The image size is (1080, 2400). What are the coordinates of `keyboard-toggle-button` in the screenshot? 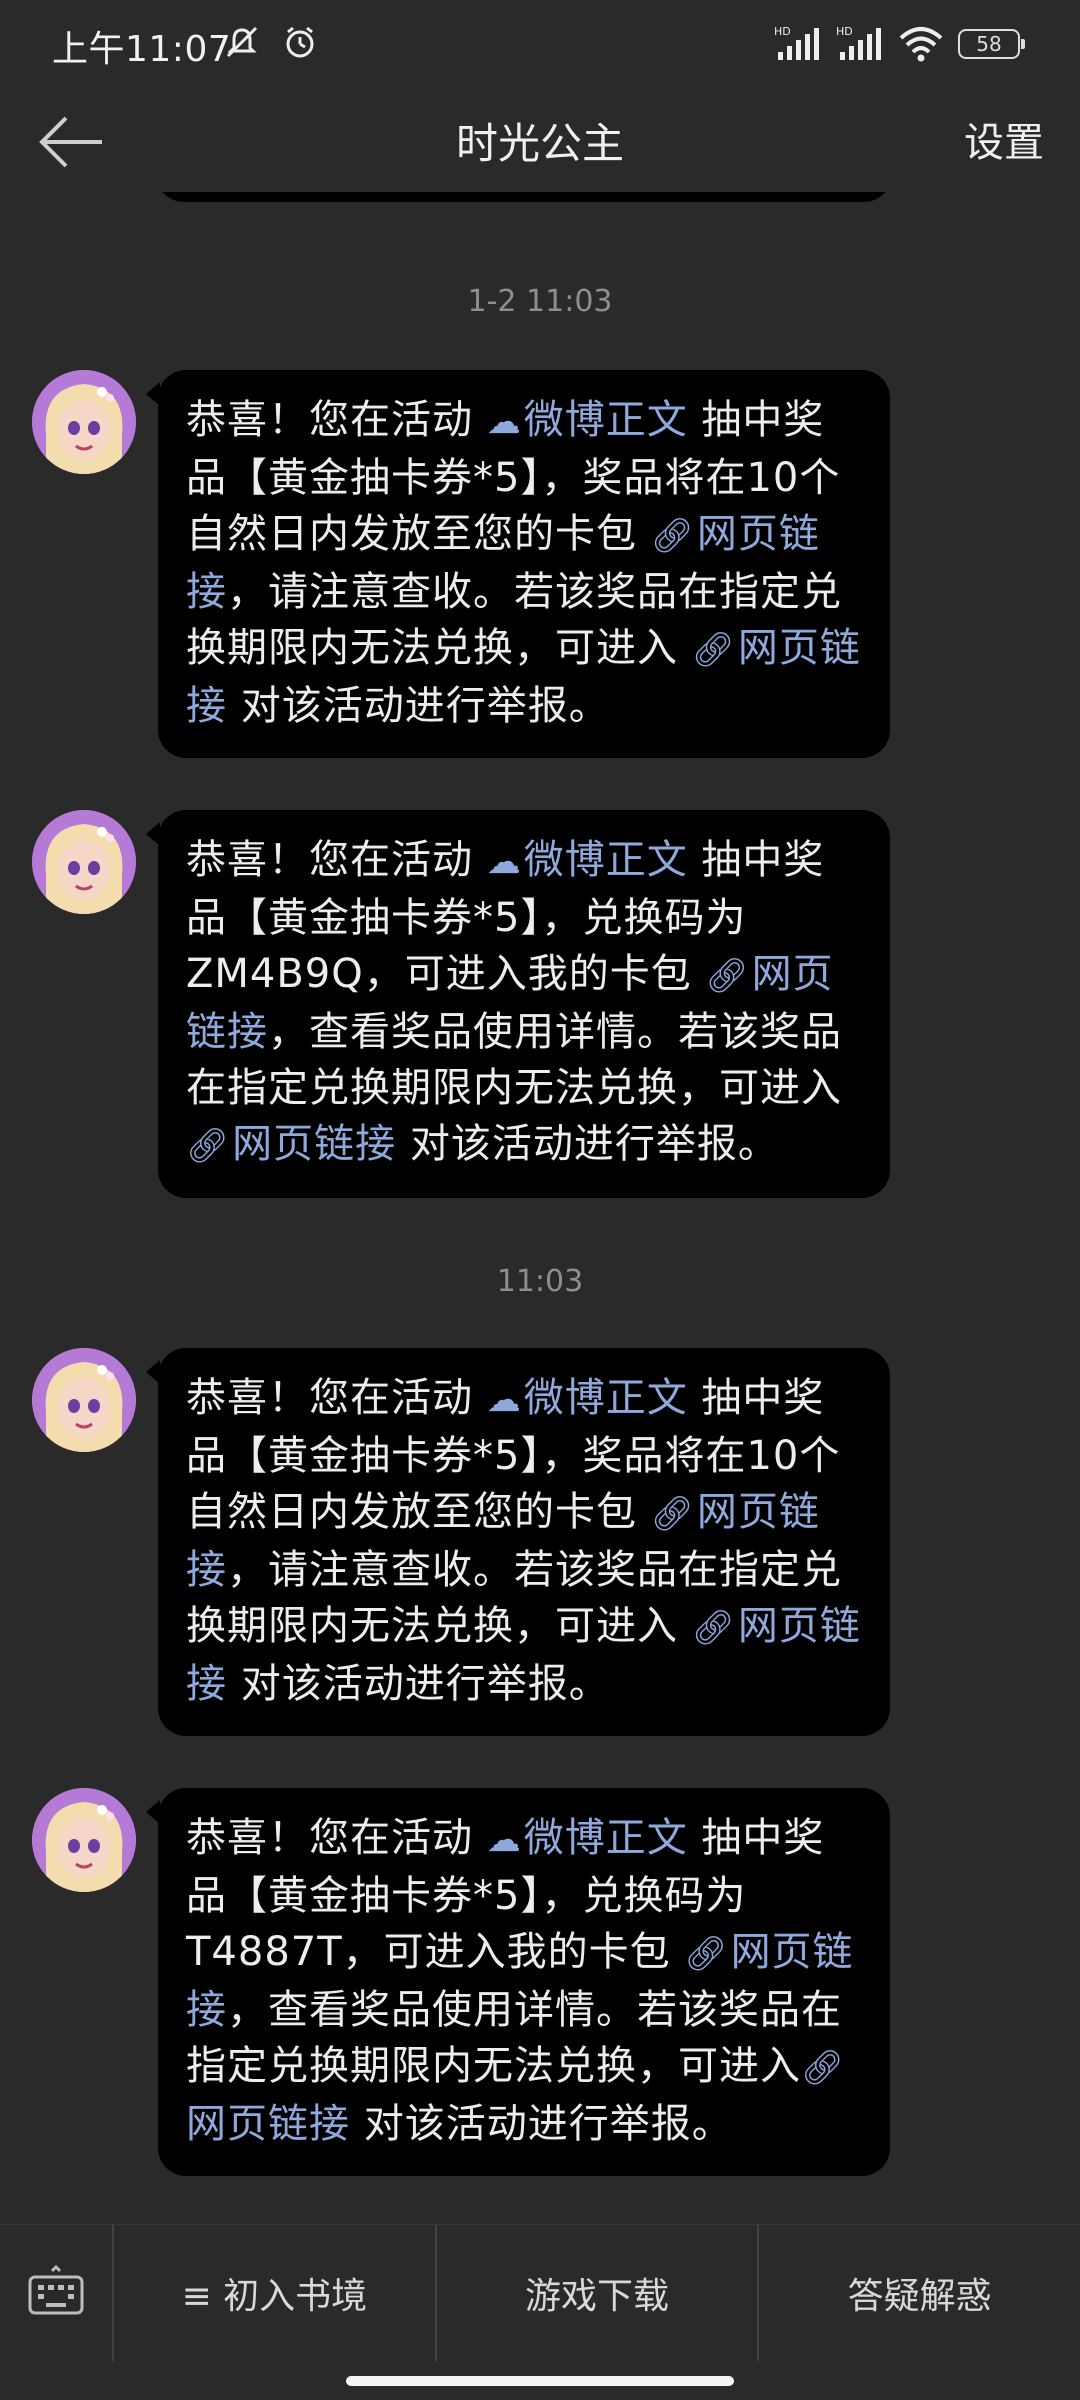 It's located at (57, 2293).